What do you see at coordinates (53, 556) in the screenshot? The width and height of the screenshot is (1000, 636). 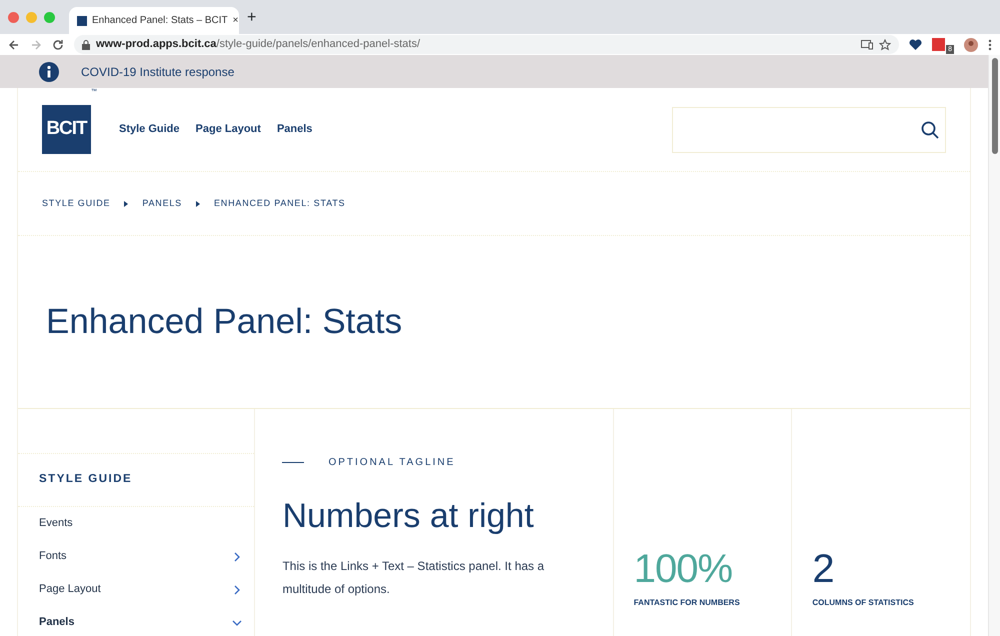 I see `sidebar-label: Fonts` at bounding box center [53, 556].